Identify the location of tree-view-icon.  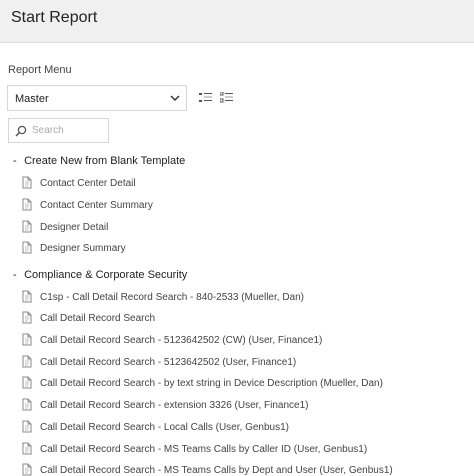
(226, 97).